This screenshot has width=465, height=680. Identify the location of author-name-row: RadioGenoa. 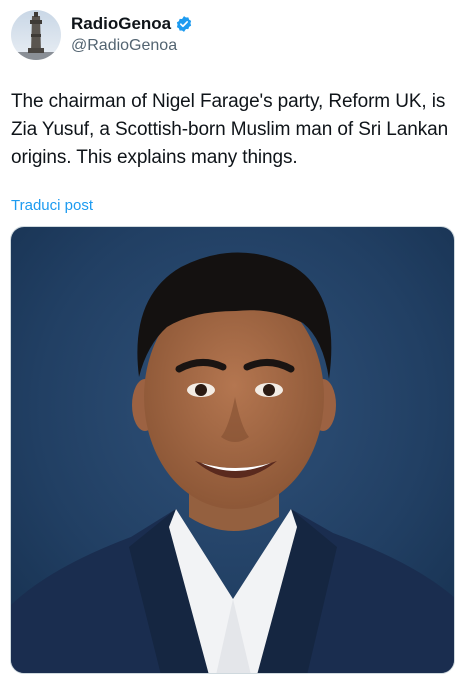
(132, 24).